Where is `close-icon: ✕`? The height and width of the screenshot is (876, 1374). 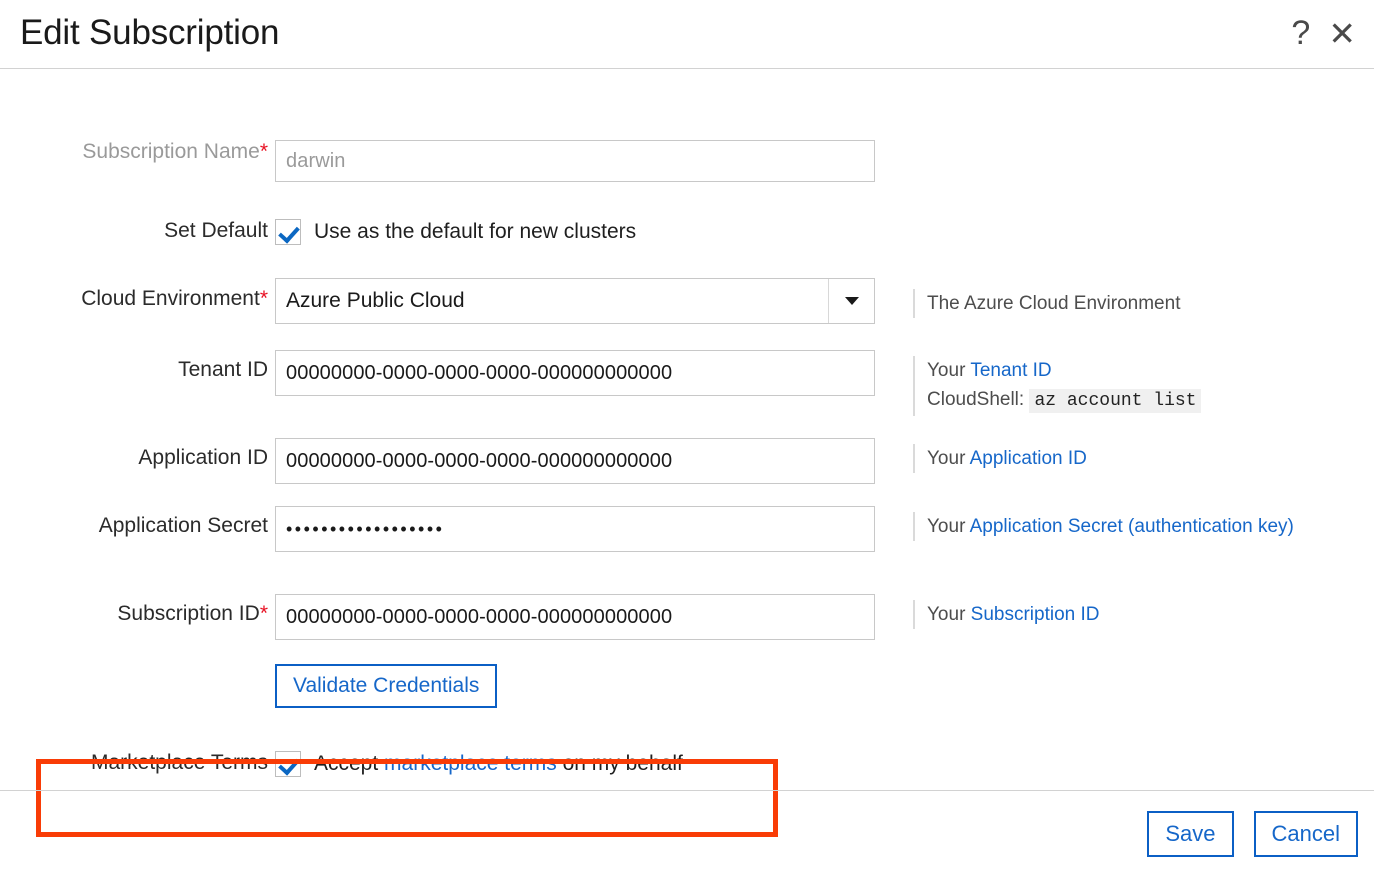 close-icon: ✕ is located at coordinates (1342, 33).